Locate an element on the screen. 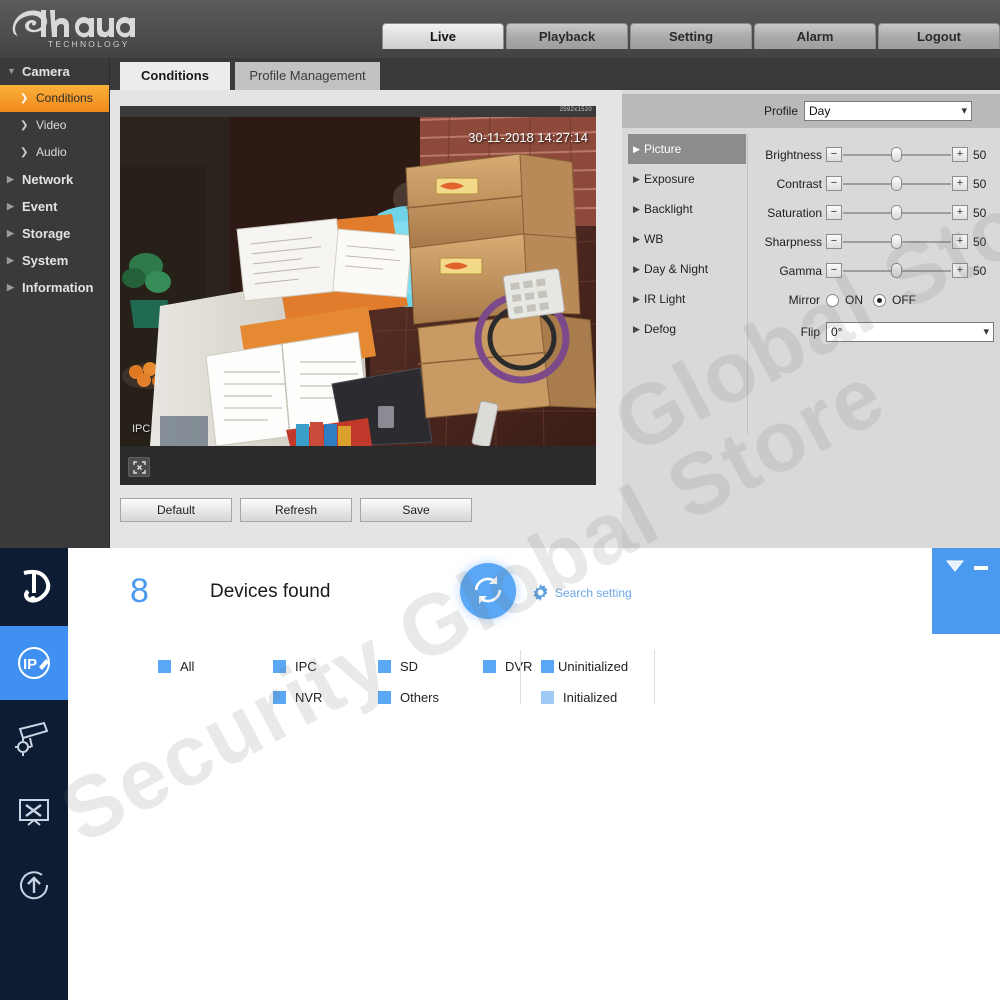  mirror-on-radio is located at coordinates (832, 300).